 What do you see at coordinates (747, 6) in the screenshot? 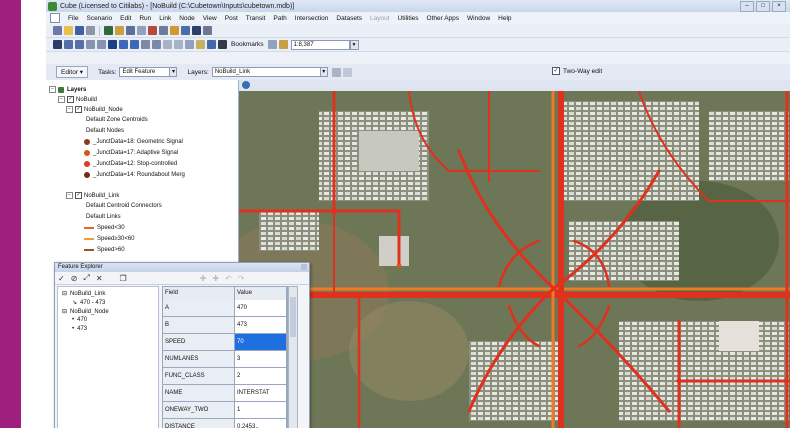
I see `minimize-icon: –` at bounding box center [747, 6].